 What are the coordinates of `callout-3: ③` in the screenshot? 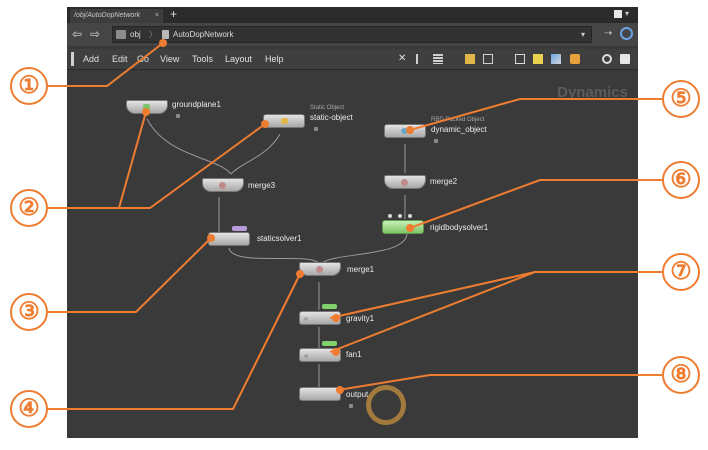 It's located at (29, 312).